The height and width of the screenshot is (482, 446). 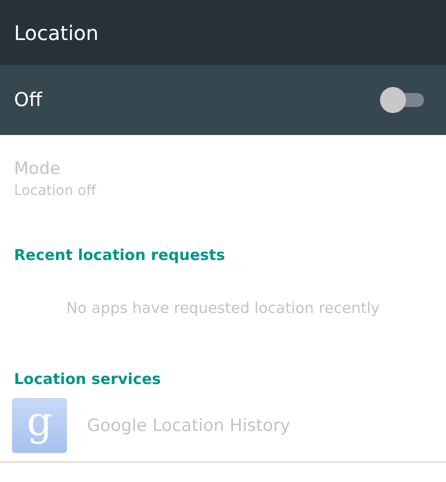 I want to click on app-icon: g, so click(x=39, y=425).